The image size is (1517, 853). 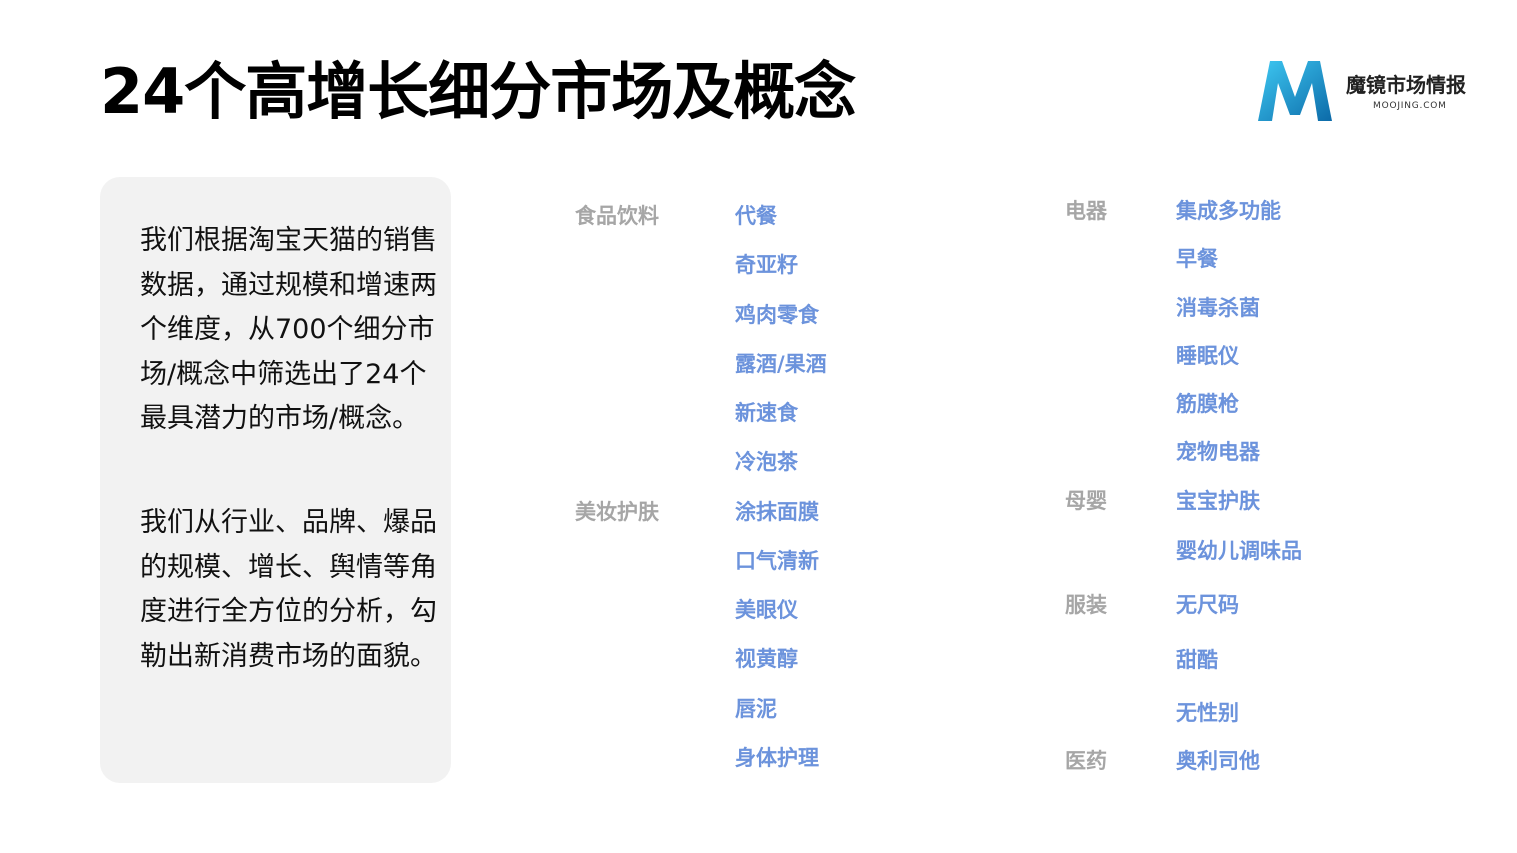 I want to click on category-appliance: 电器, so click(x=1086, y=211).